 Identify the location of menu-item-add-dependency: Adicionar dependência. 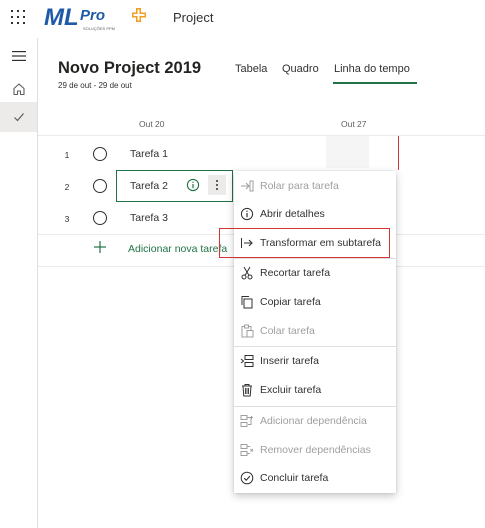
(315, 421).